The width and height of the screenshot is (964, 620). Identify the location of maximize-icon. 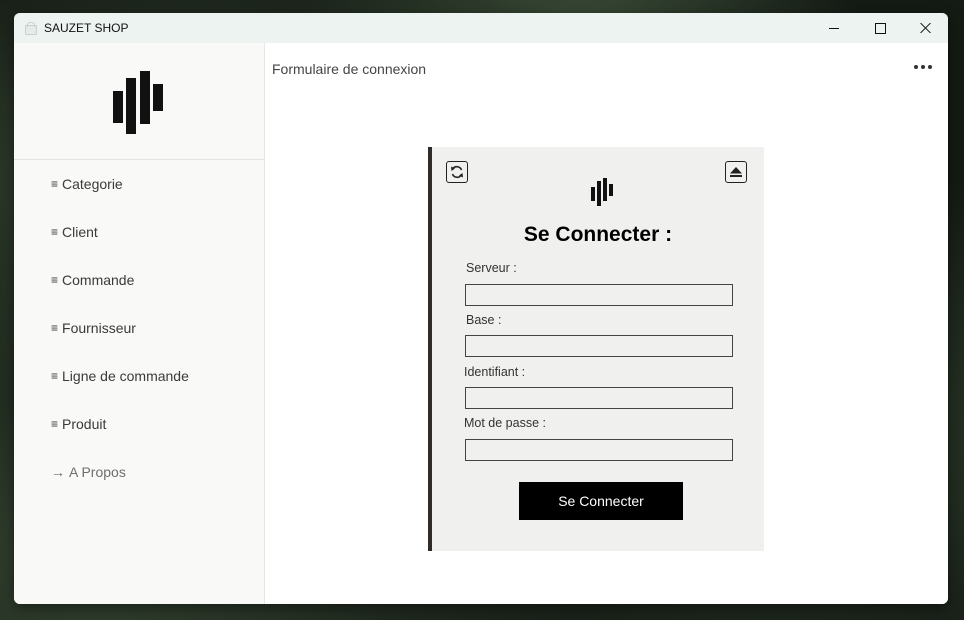
(880, 28).